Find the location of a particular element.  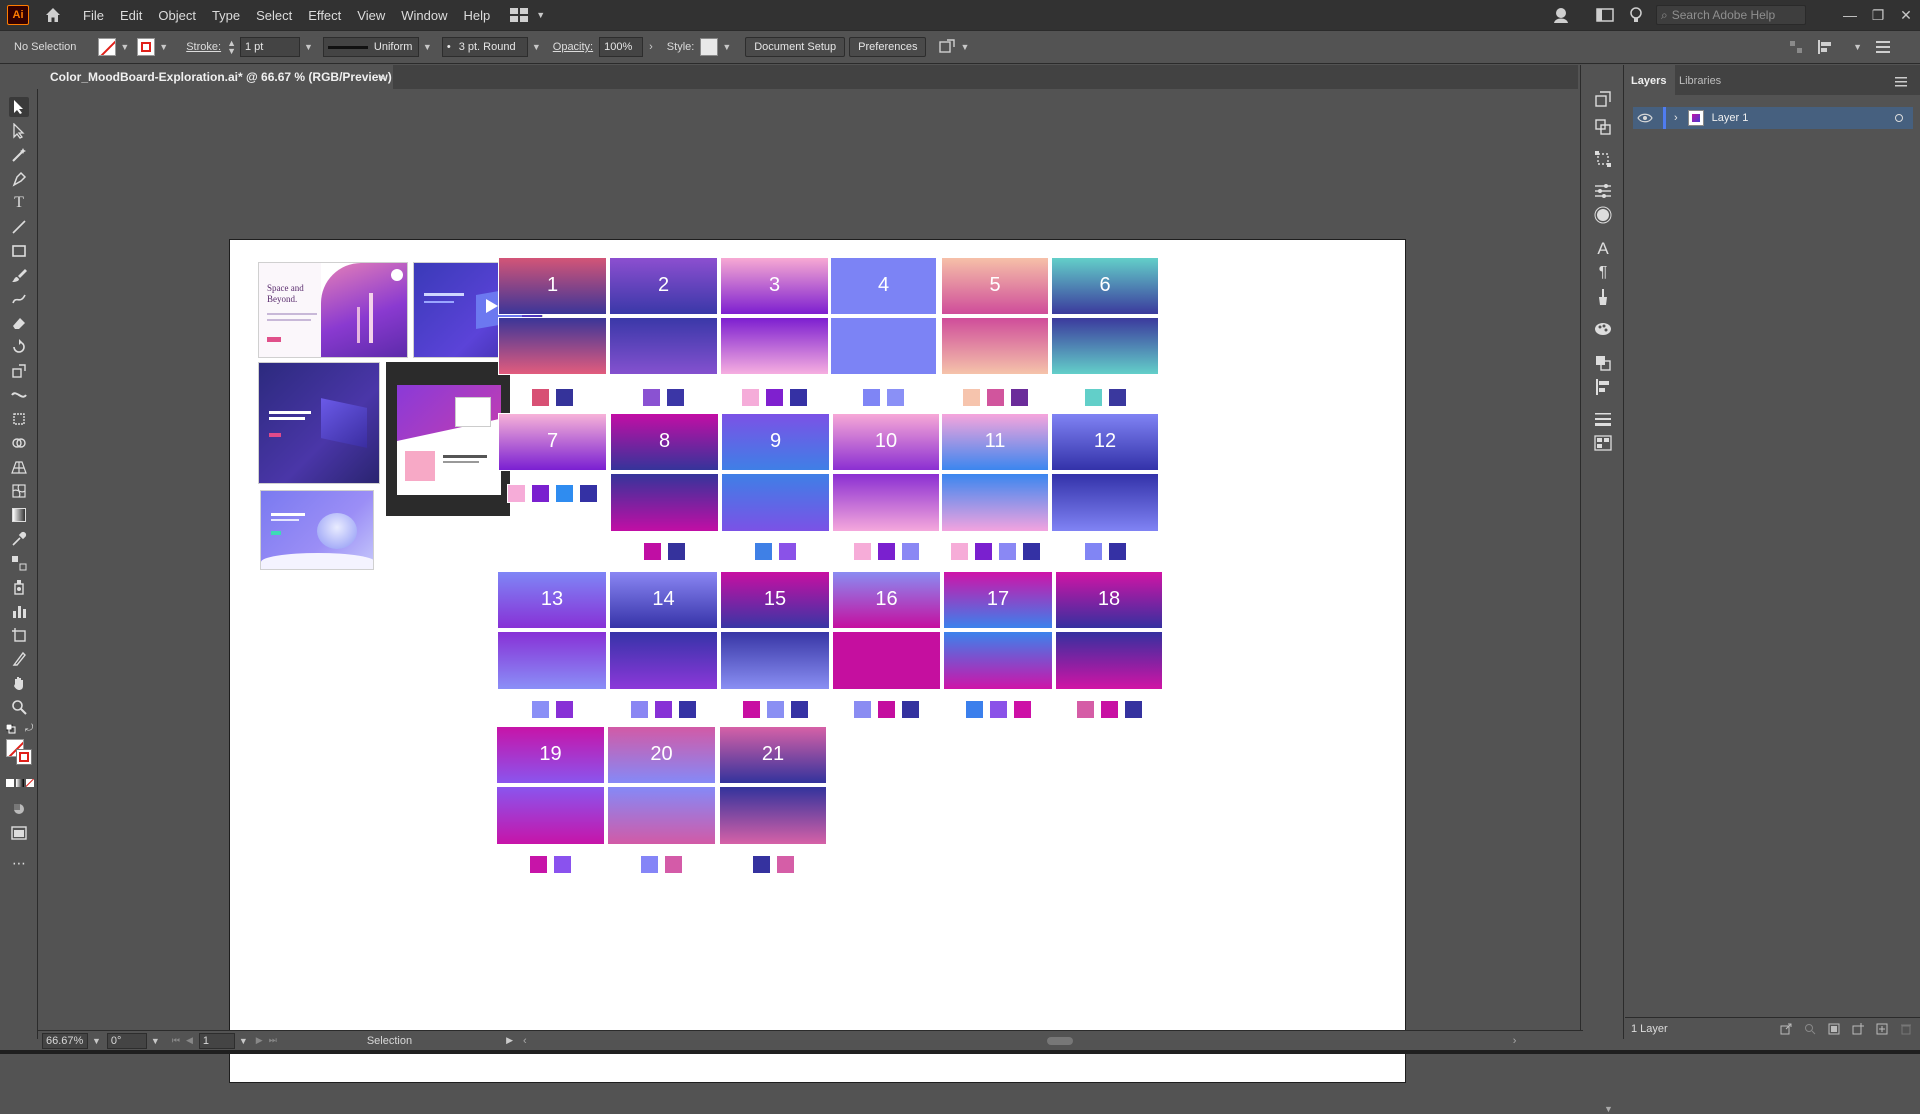

align-panel-icon is located at coordinates (1603, 387).